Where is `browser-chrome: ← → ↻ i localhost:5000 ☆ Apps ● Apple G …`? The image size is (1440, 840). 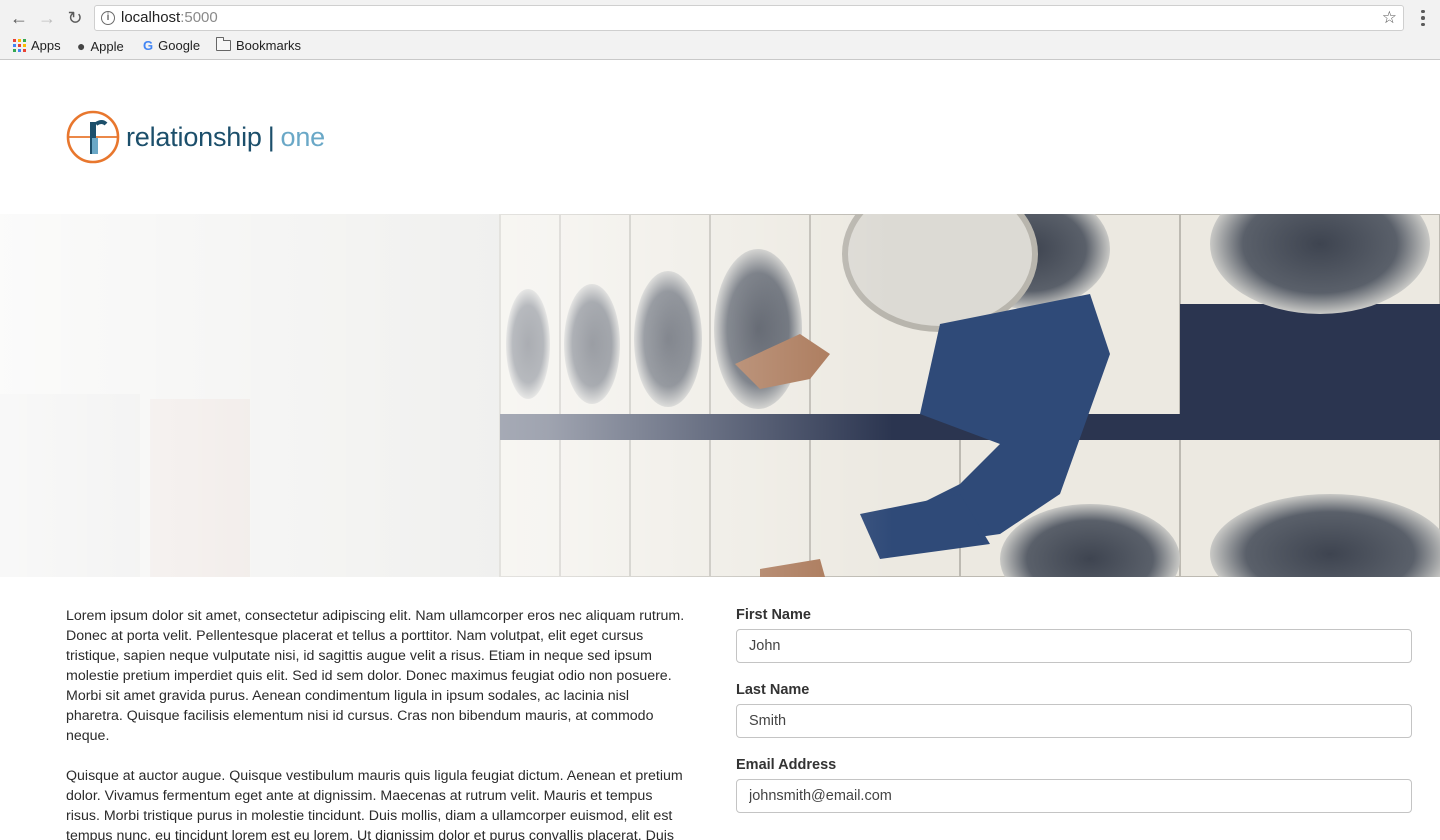
browser-chrome: ← → ↻ i localhost:5000 ☆ Apps ● Apple G … is located at coordinates (720, 30).